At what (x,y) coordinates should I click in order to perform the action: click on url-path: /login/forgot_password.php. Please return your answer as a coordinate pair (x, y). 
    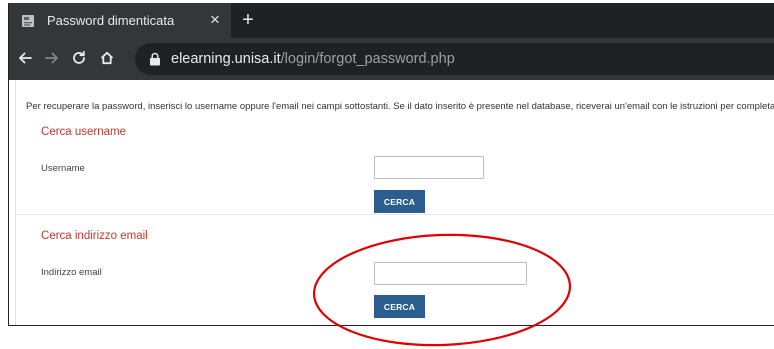
    Looking at the image, I should click on (367, 59).